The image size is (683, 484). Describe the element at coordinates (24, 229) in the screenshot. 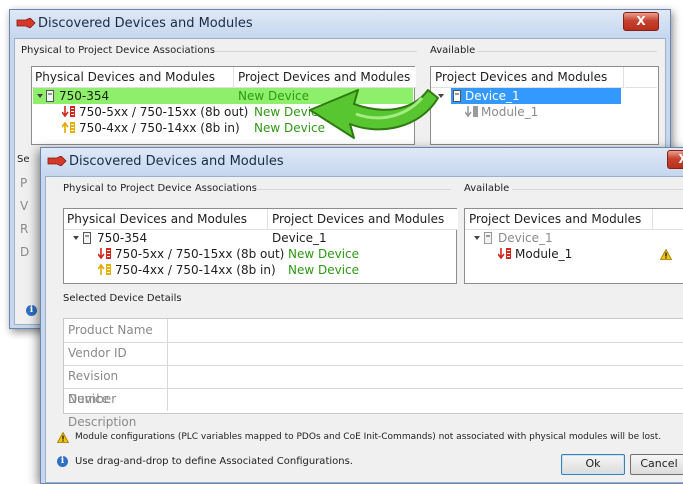

I see `back-hidden-fragment: R` at that location.